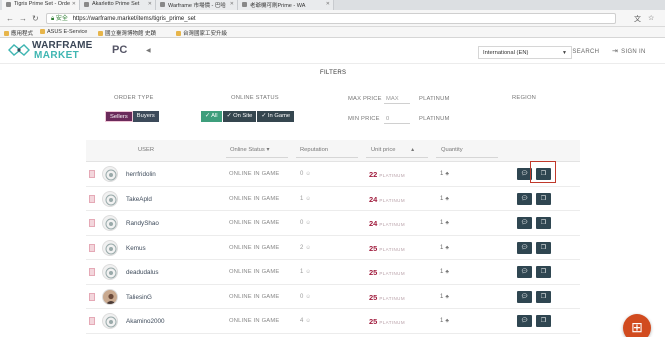  I want to click on favicon-icon, so click(162, 4).